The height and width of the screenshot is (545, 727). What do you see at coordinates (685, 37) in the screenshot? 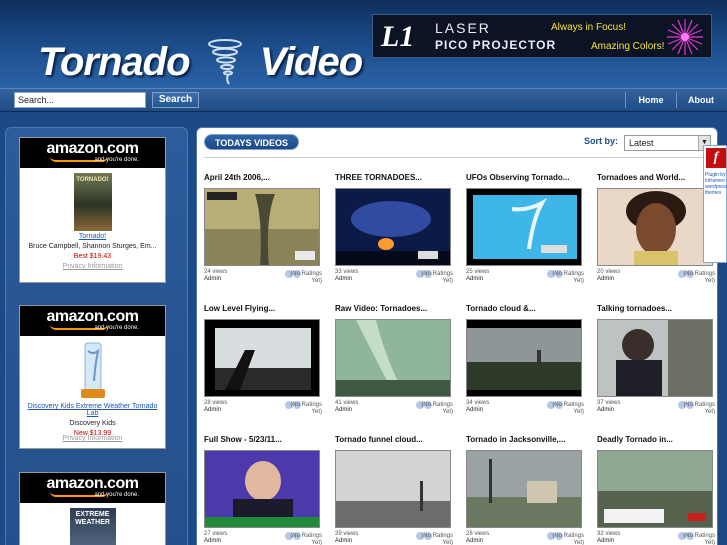
I see `light-burst-icon` at bounding box center [685, 37].